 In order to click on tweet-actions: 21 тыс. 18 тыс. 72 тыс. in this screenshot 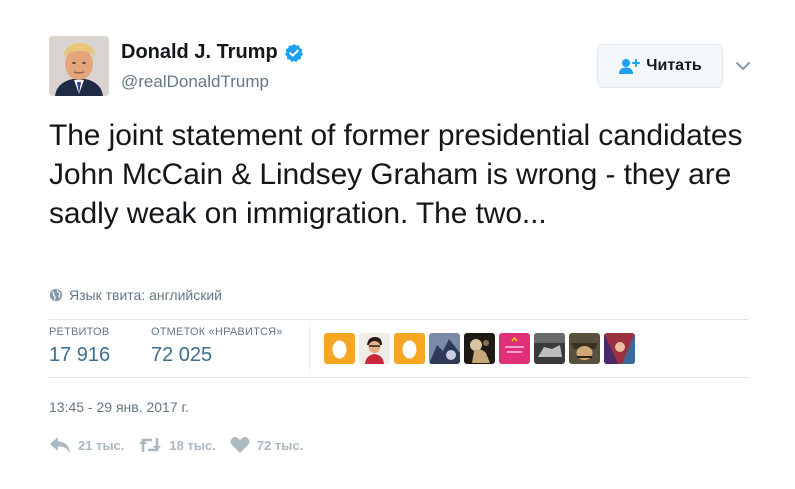, I will do `click(183, 445)`.